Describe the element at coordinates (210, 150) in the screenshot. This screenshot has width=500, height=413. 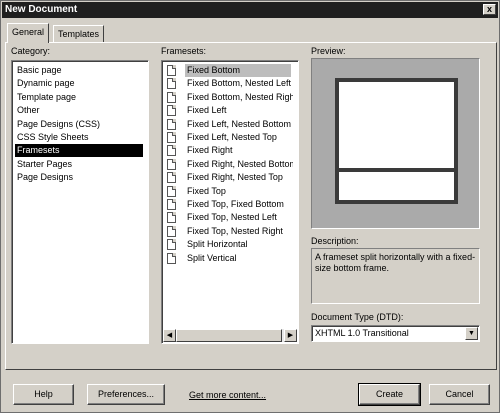
I see `frameset-item-label: Fixed Right` at that location.